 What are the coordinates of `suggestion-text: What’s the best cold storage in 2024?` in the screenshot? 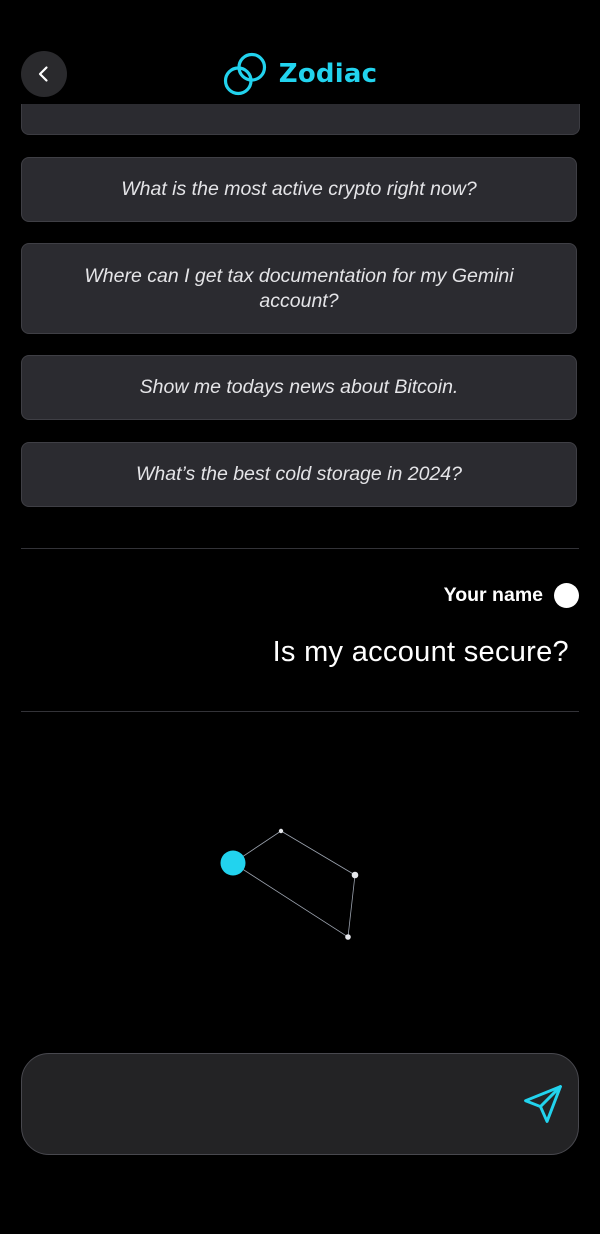 It's located at (299, 474).